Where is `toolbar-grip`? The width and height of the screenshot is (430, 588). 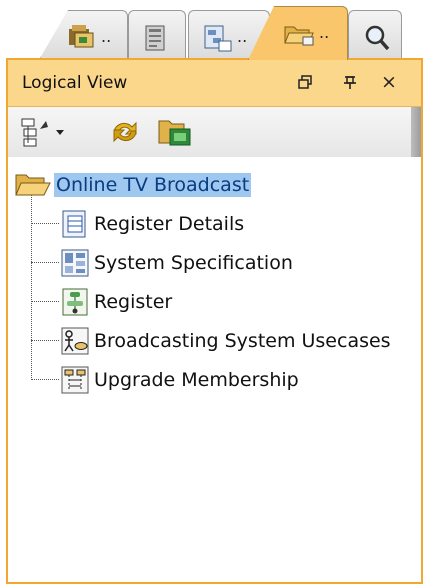
toolbar-grip is located at coordinates (416, 132).